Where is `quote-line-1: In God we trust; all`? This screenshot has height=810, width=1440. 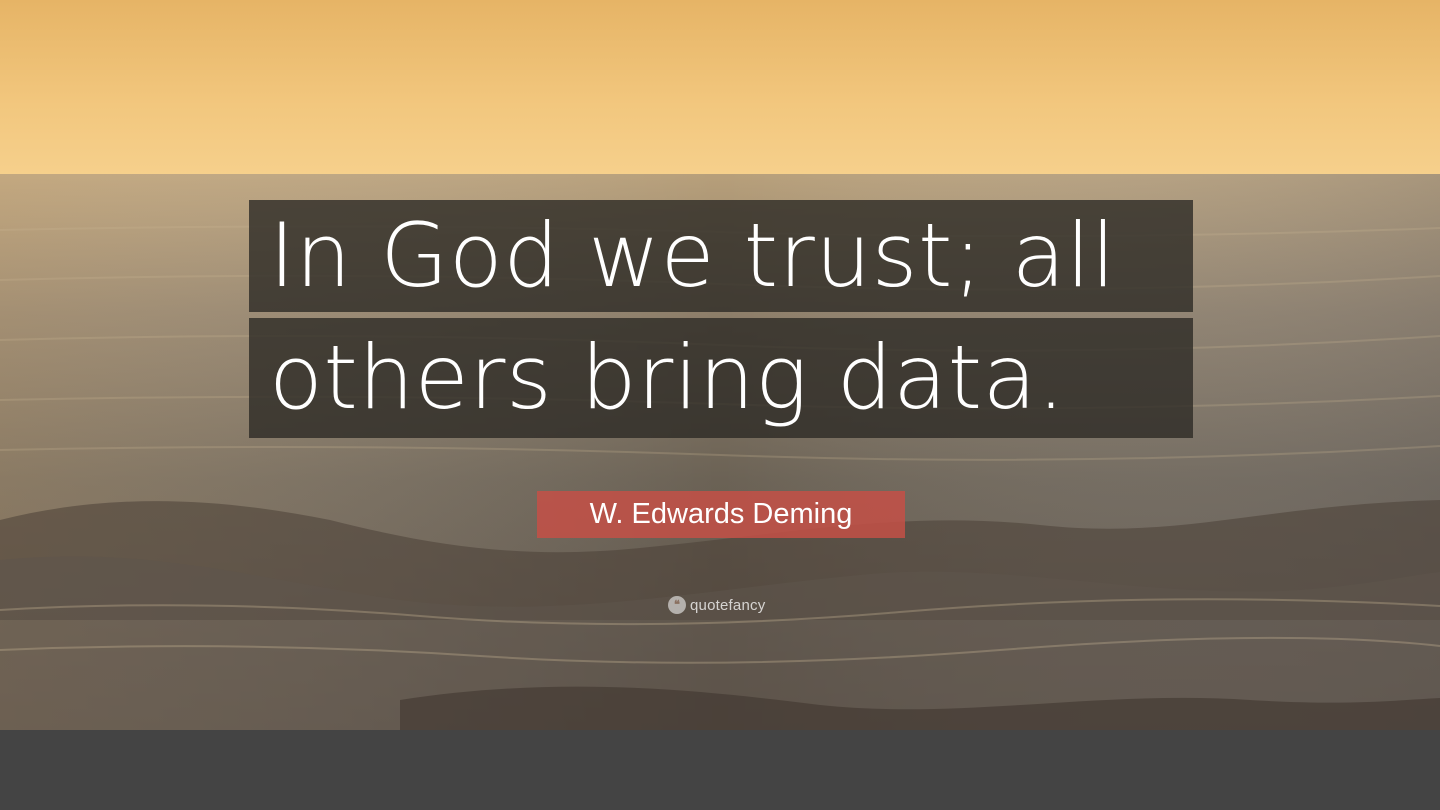
quote-line-1: In God we trust; all is located at coordinates (721, 256).